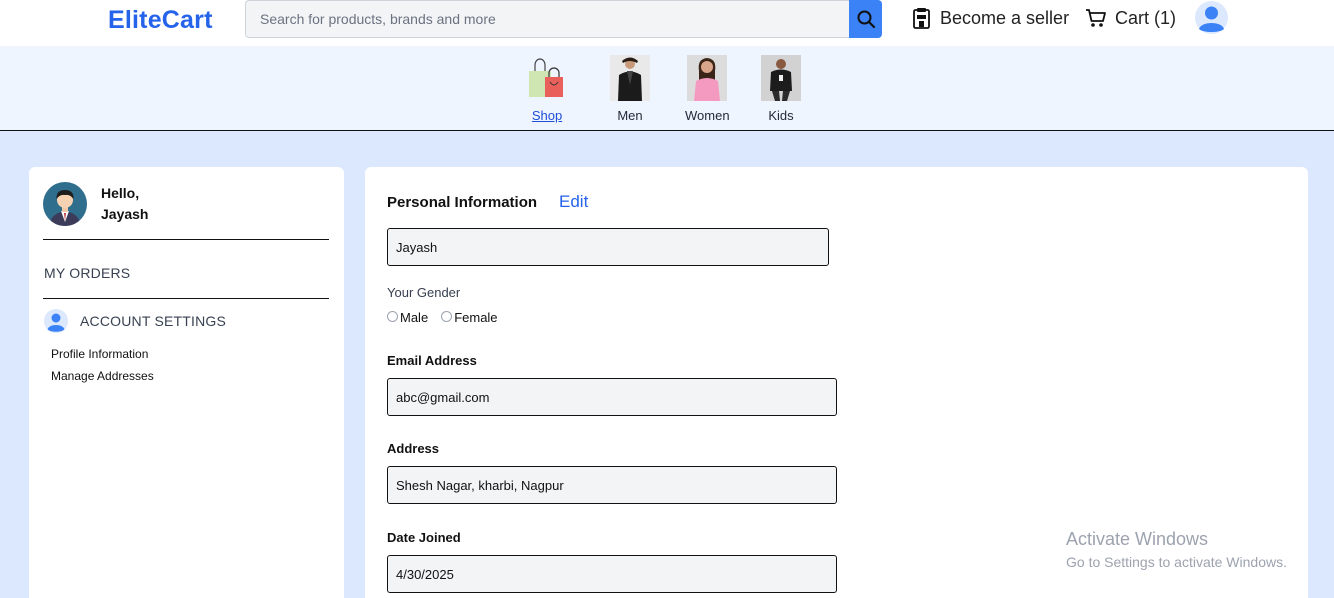 The image size is (1334, 598). What do you see at coordinates (781, 115) in the screenshot?
I see `category-label: Kids` at bounding box center [781, 115].